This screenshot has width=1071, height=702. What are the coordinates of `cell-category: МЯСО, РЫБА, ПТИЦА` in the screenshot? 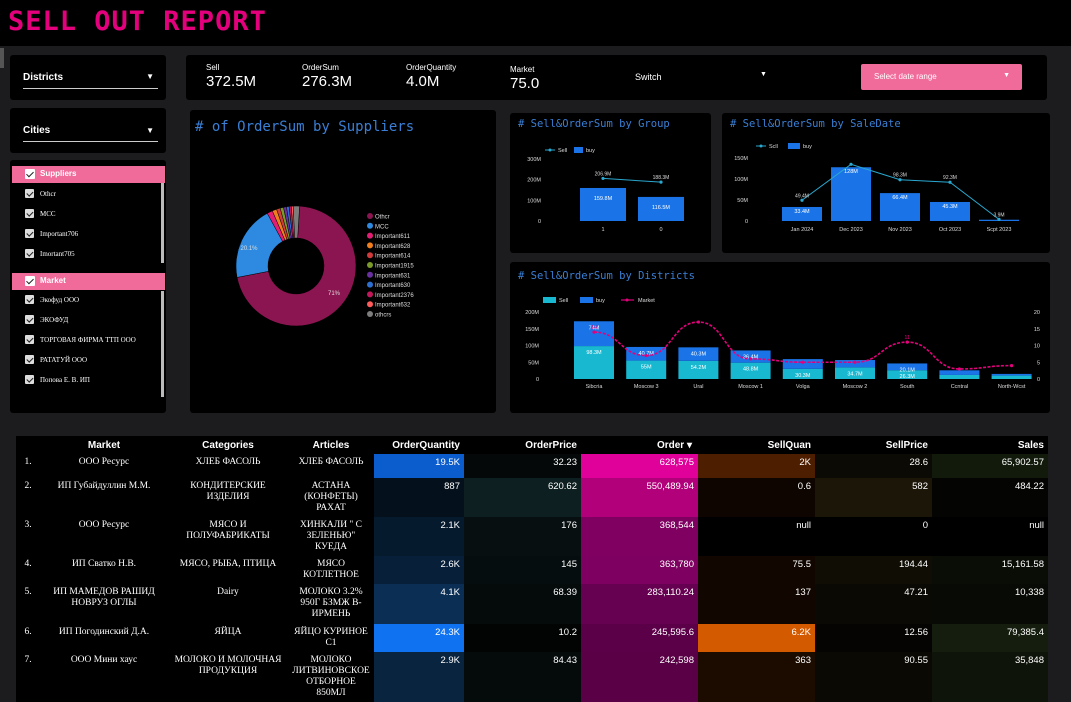 It's located at (228, 570).